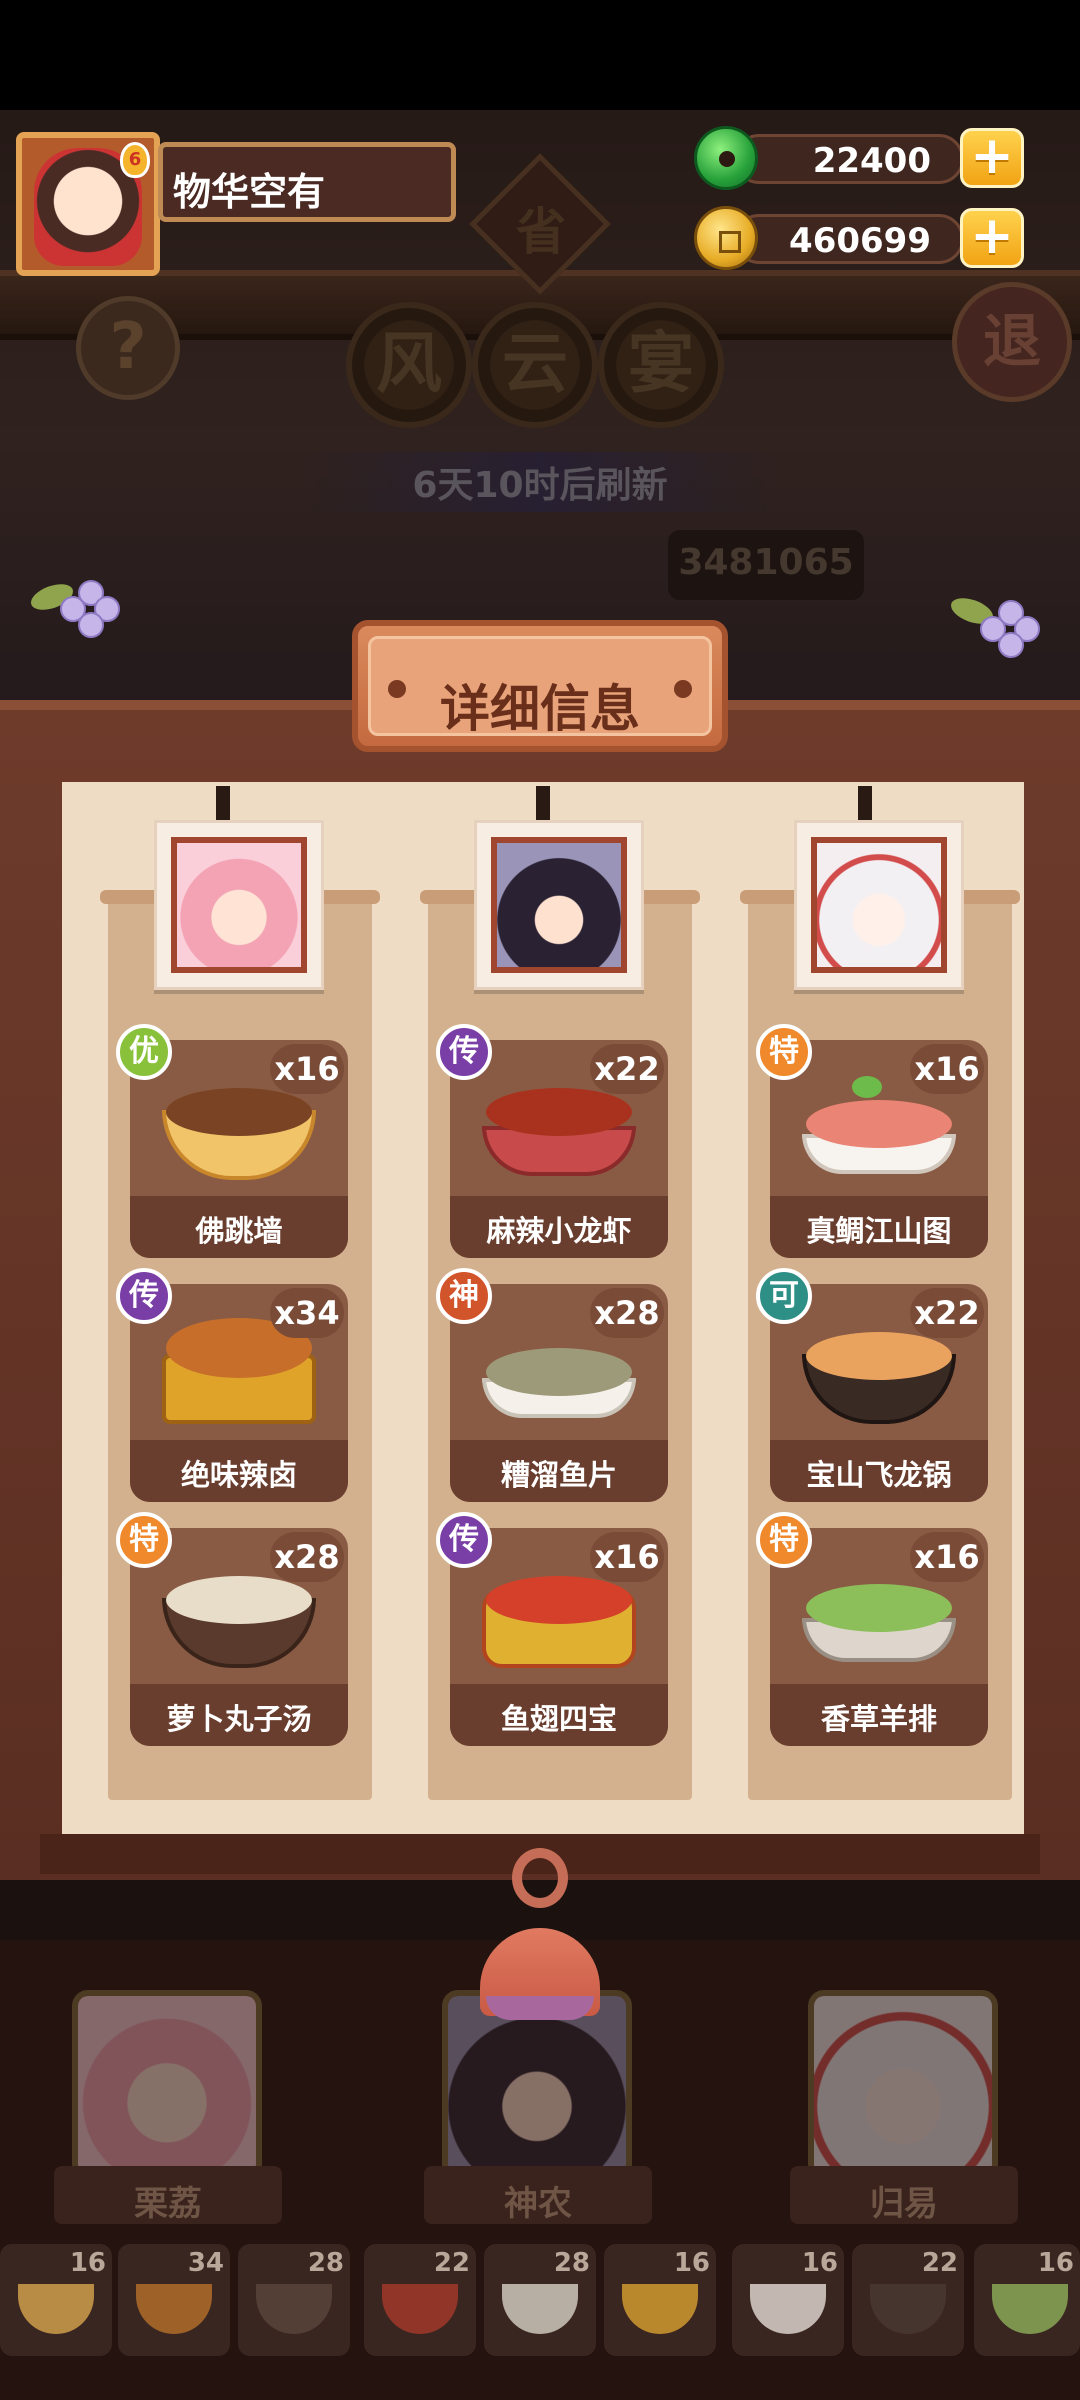  Describe the element at coordinates (307, 1313) in the screenshot. I see `dish-count: x34` at that location.